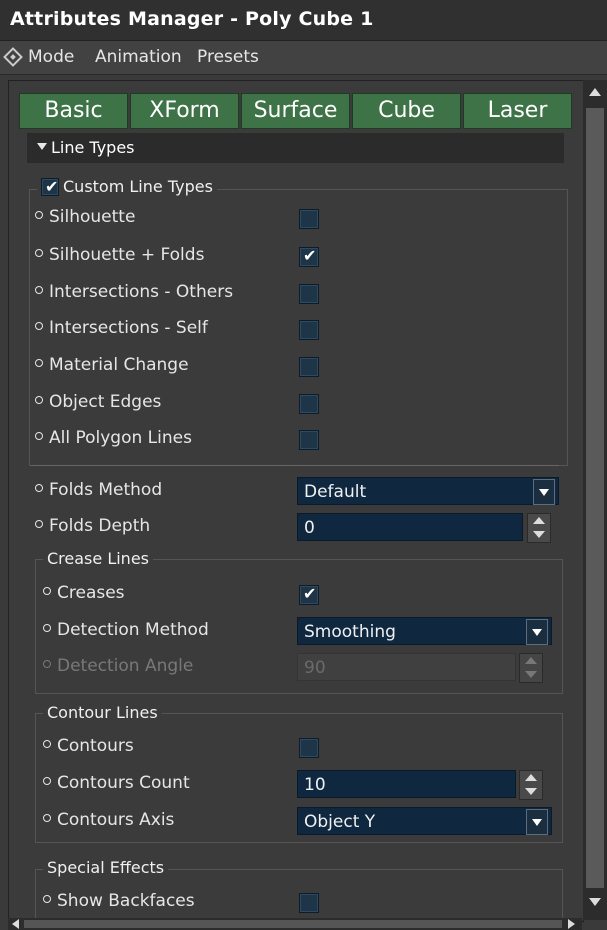  I want to click on divider, so click(295, 465).